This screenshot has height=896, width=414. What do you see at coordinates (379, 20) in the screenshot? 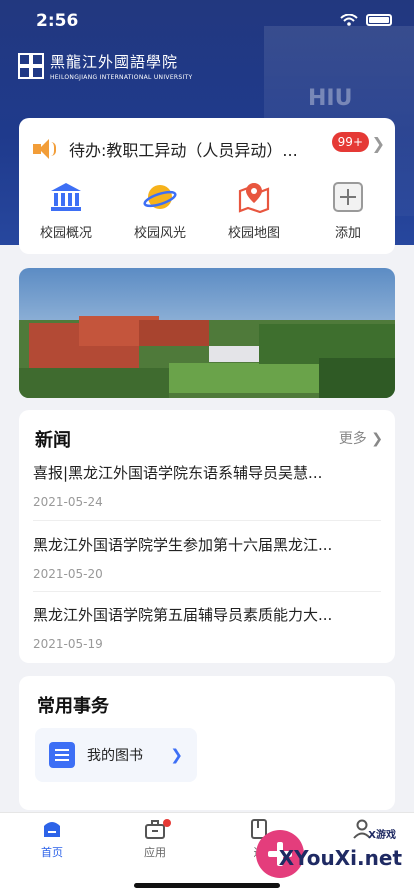
I see `battery-icon` at bounding box center [379, 20].